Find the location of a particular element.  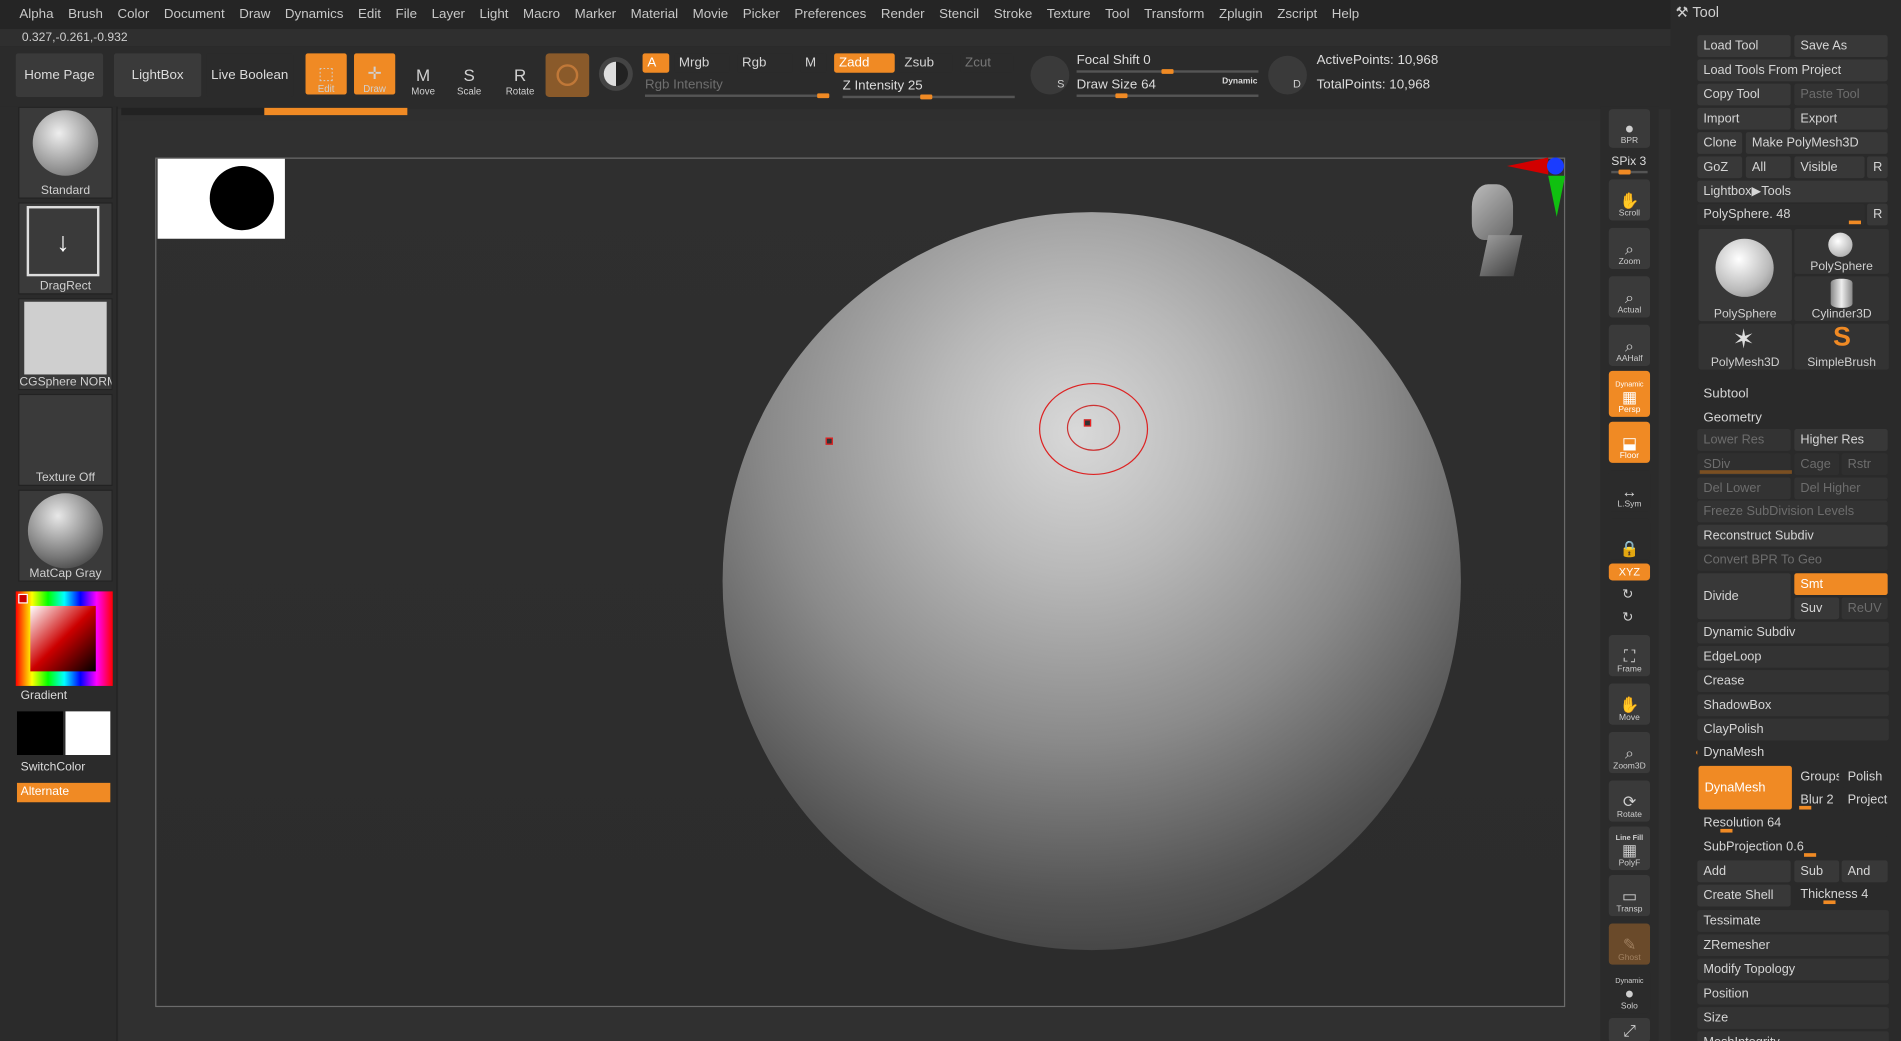

position-section: Position is located at coordinates (1793, 993).